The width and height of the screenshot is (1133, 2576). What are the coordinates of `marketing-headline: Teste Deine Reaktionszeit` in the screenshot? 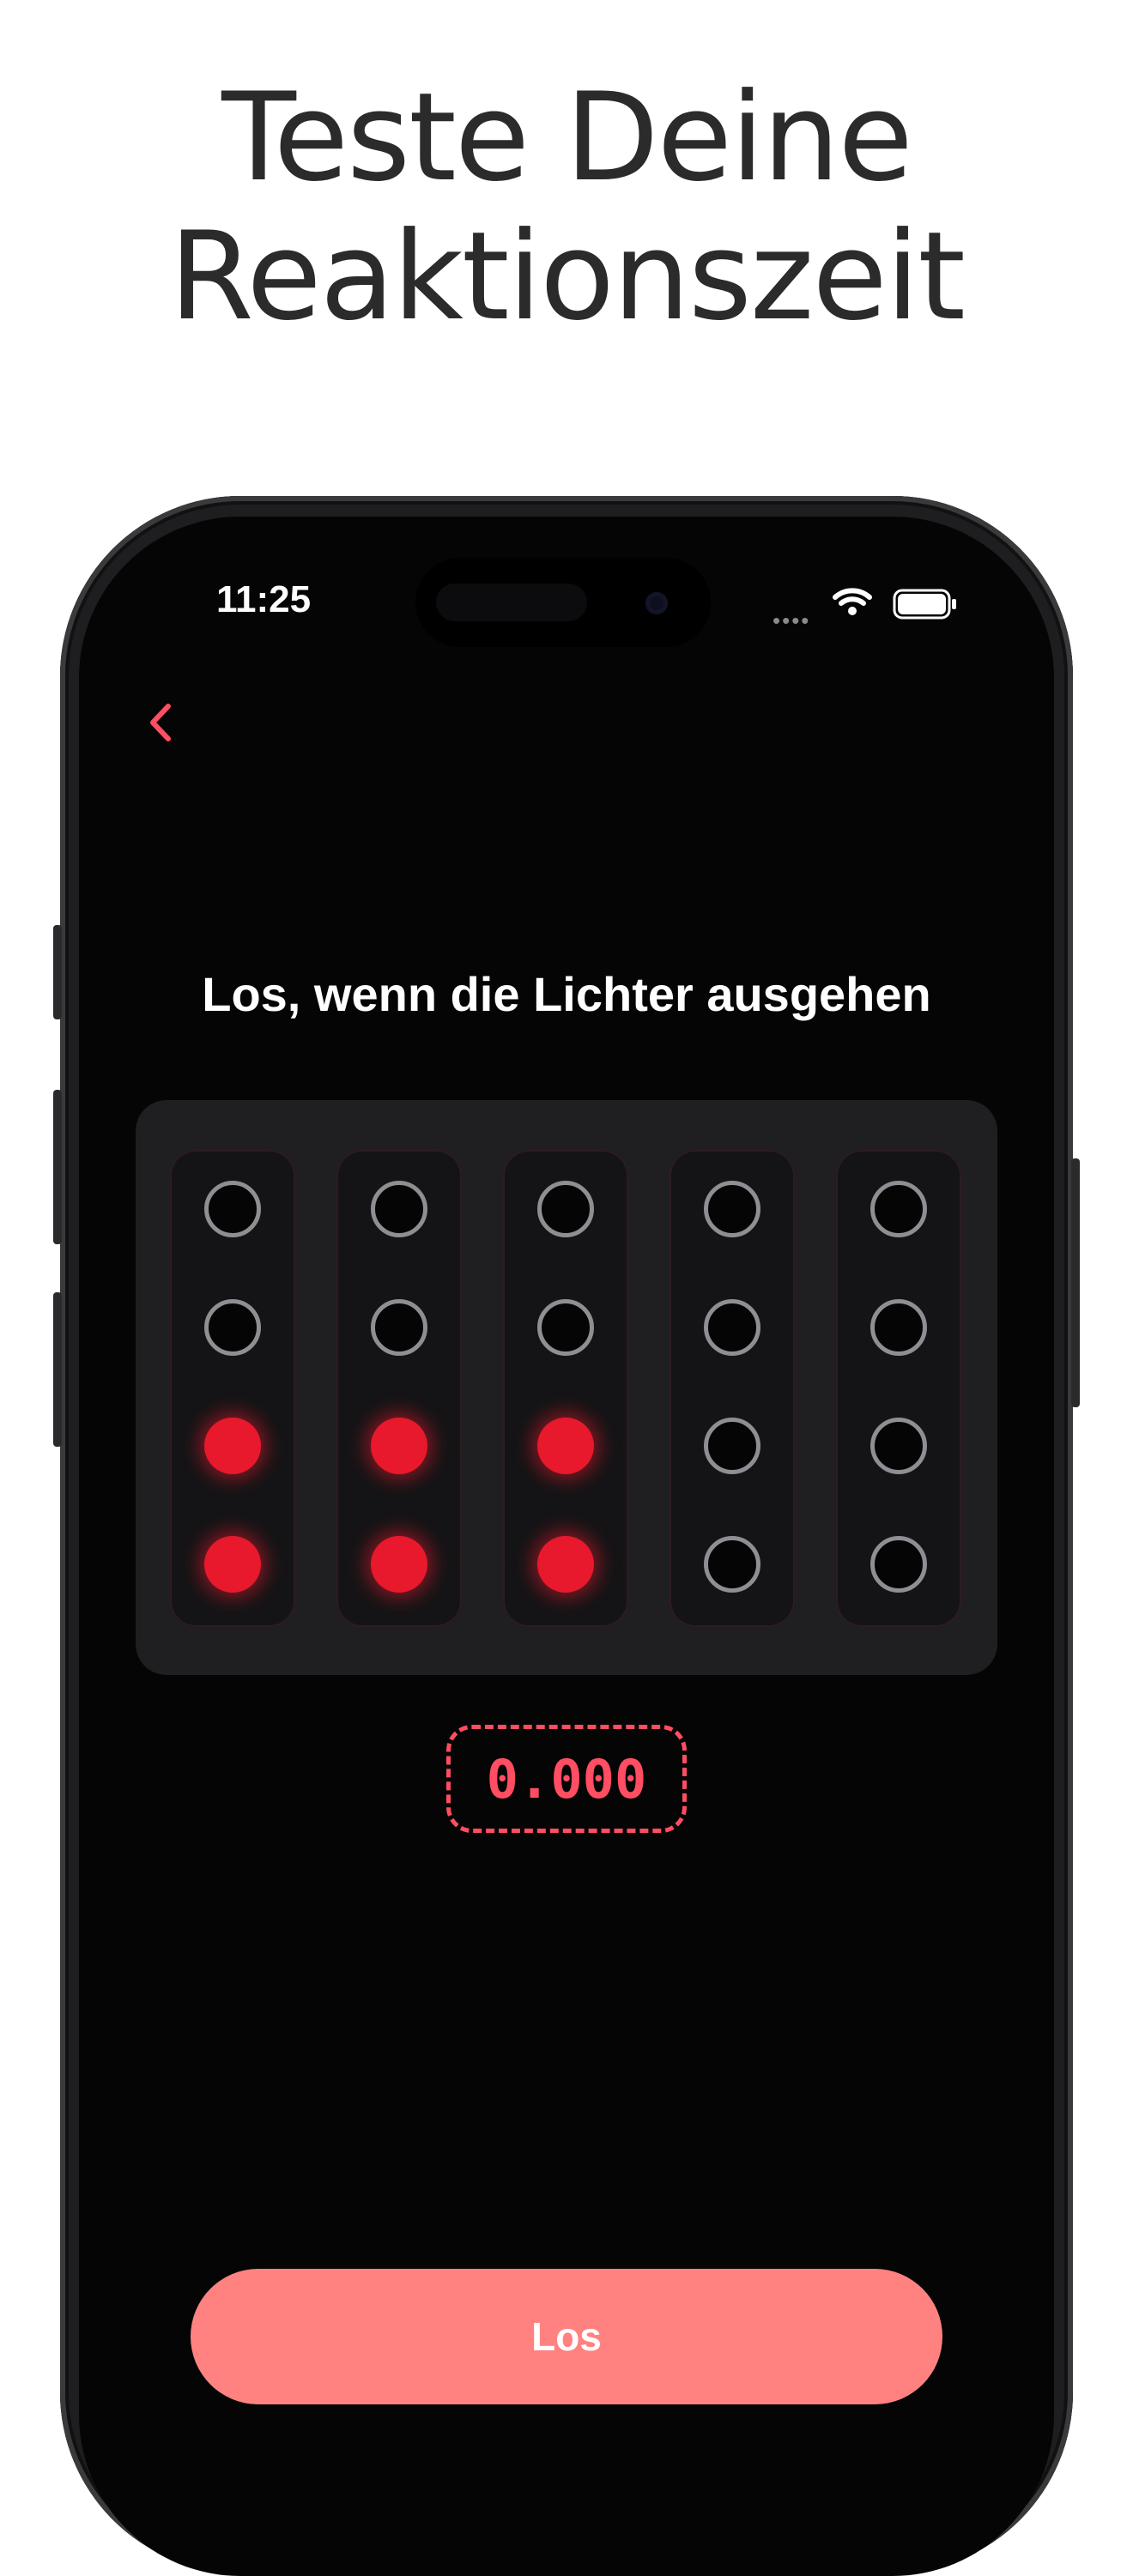 It's located at (566, 208).